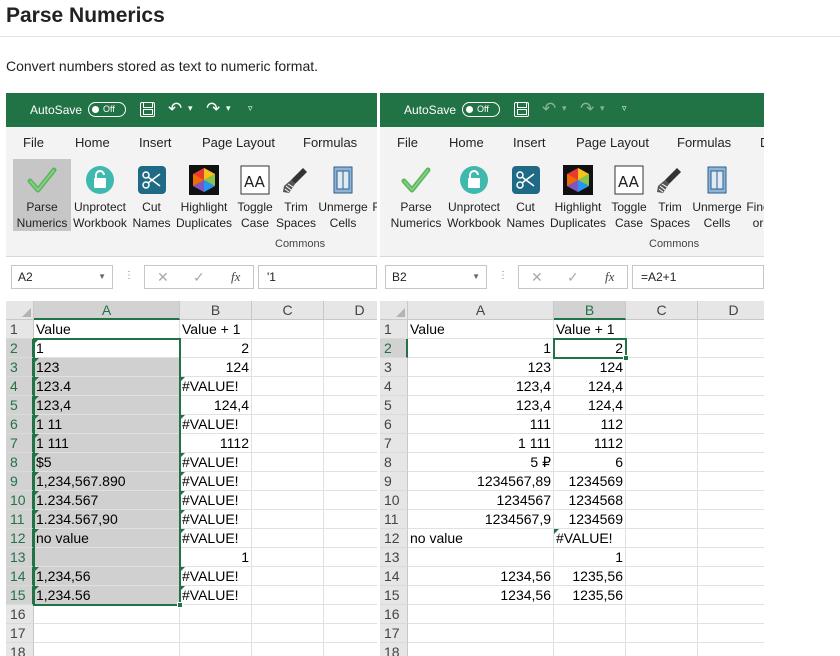 This screenshot has height=656, width=840. Describe the element at coordinates (394, 348) in the screenshot. I see `row-header: 2` at that location.